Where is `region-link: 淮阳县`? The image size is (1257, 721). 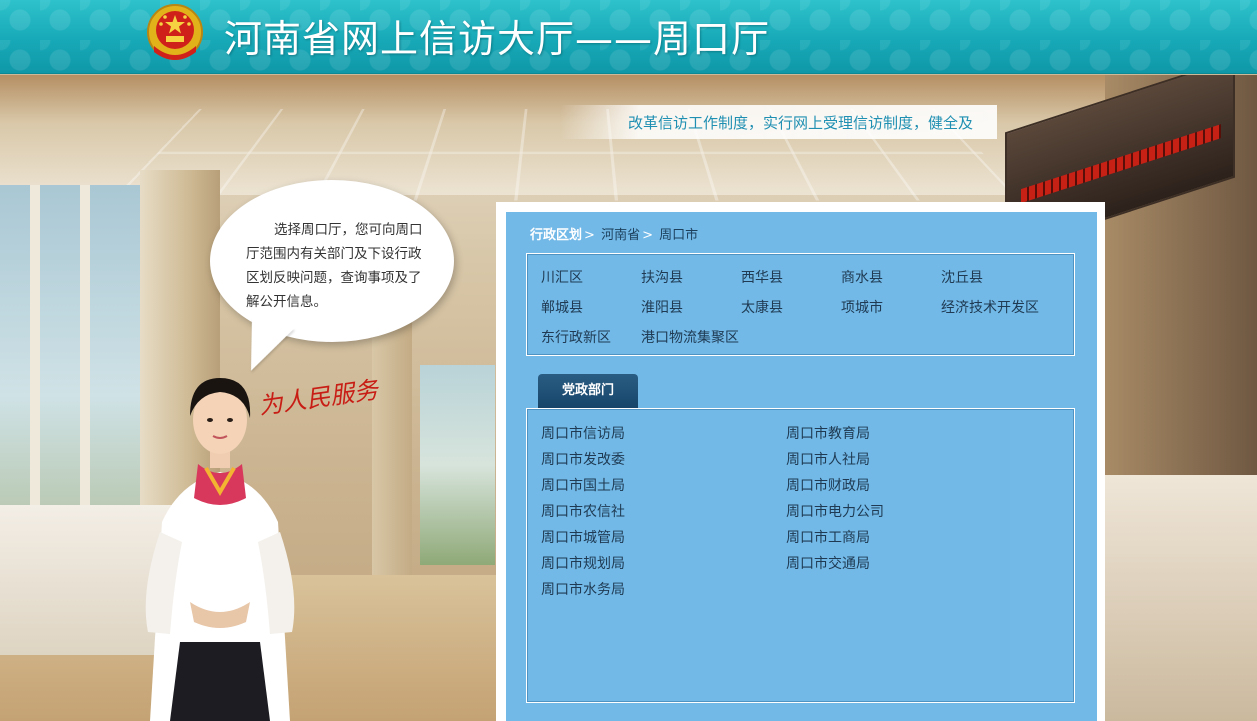
region-link: 淮阳县 is located at coordinates (662, 307).